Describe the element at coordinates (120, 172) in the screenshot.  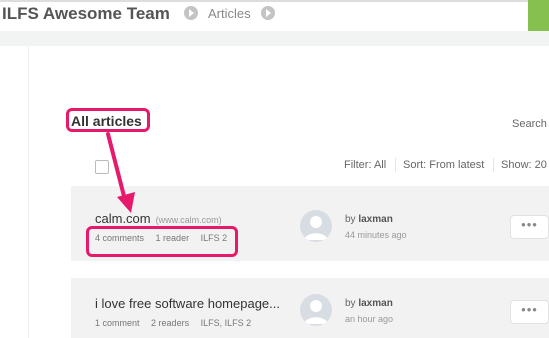
I see `annotation-arrow` at that location.